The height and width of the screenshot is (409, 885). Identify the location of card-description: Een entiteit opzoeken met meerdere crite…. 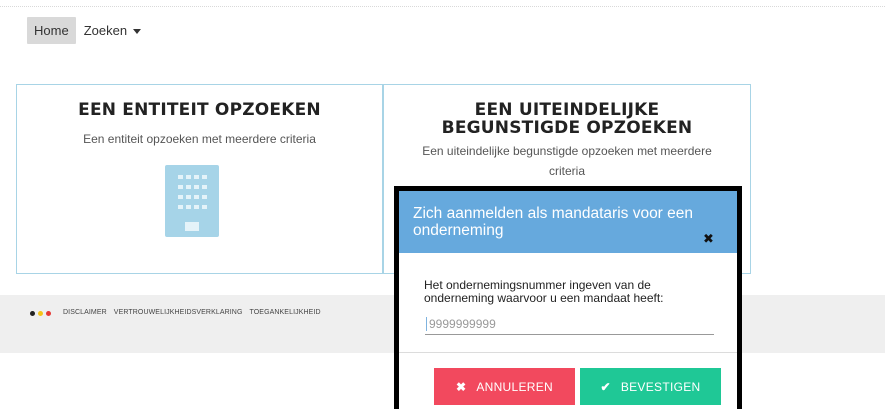
(199, 139).